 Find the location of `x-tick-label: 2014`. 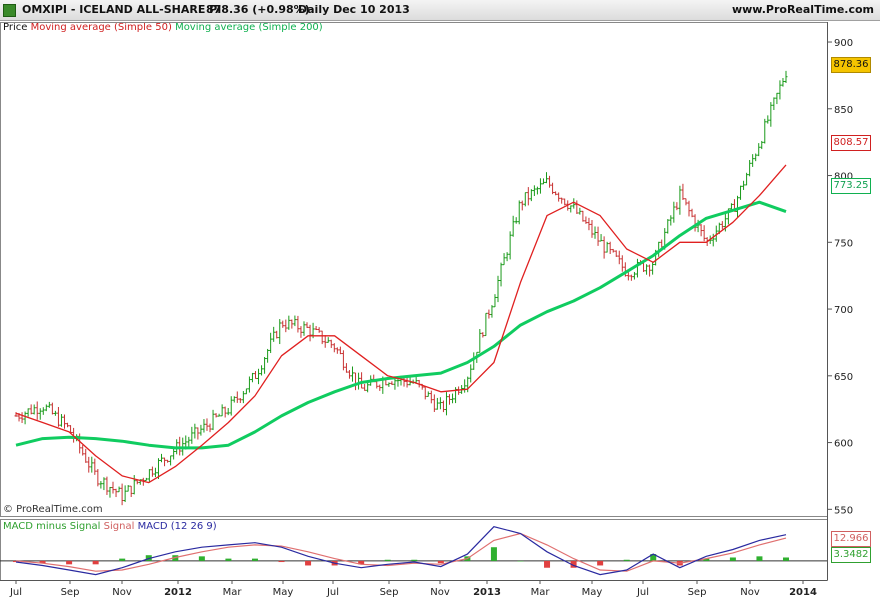

x-tick-label: 2014 is located at coordinates (803, 592).